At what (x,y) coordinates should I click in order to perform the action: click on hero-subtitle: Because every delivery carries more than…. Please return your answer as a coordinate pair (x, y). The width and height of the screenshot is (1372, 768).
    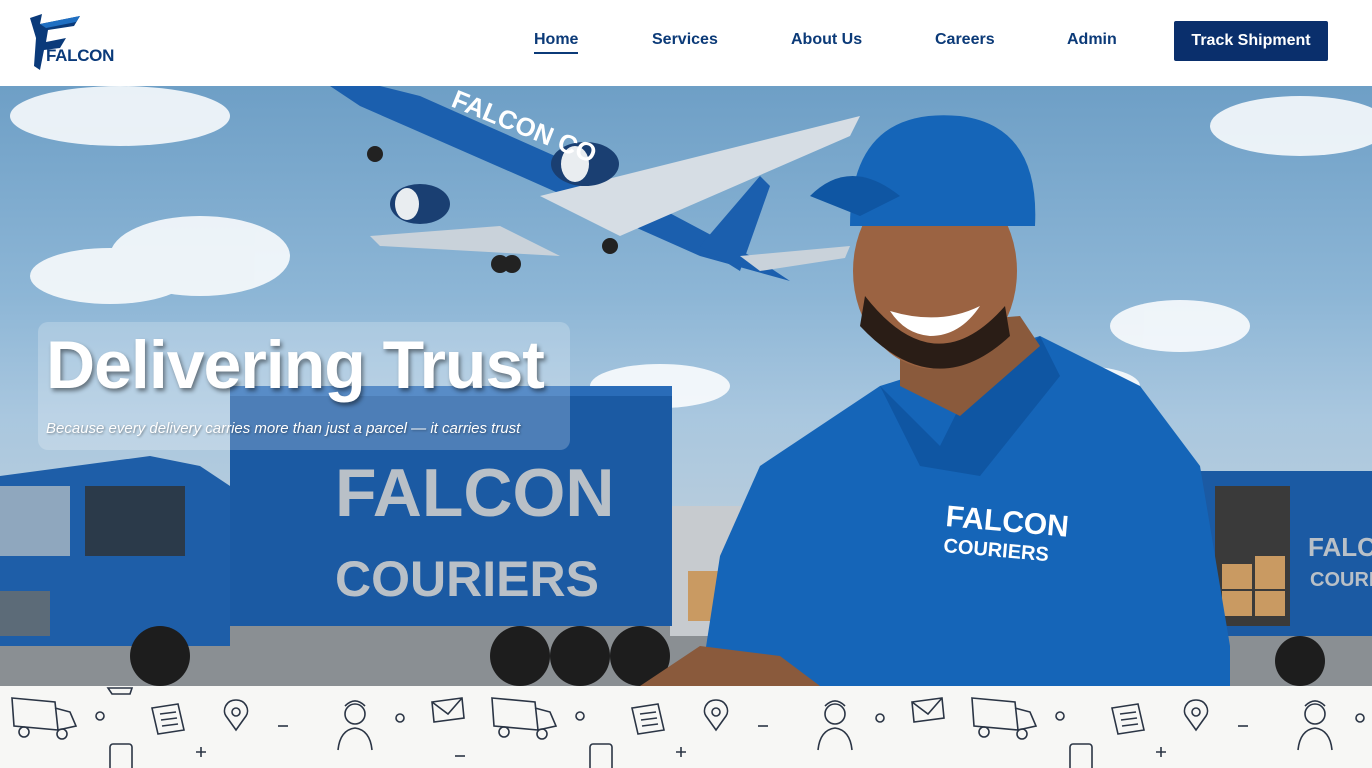
    Looking at the image, I should click on (283, 428).